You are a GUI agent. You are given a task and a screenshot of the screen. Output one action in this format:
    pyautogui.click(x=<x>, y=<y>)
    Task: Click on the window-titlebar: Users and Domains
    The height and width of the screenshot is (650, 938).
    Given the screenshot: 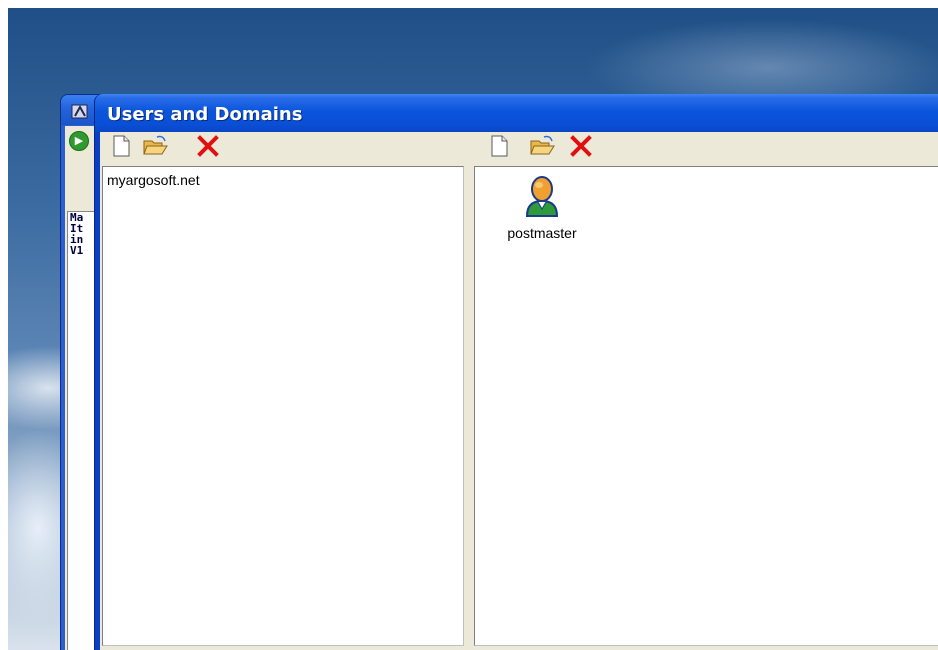 What is the action you would take?
    pyautogui.click(x=516, y=113)
    